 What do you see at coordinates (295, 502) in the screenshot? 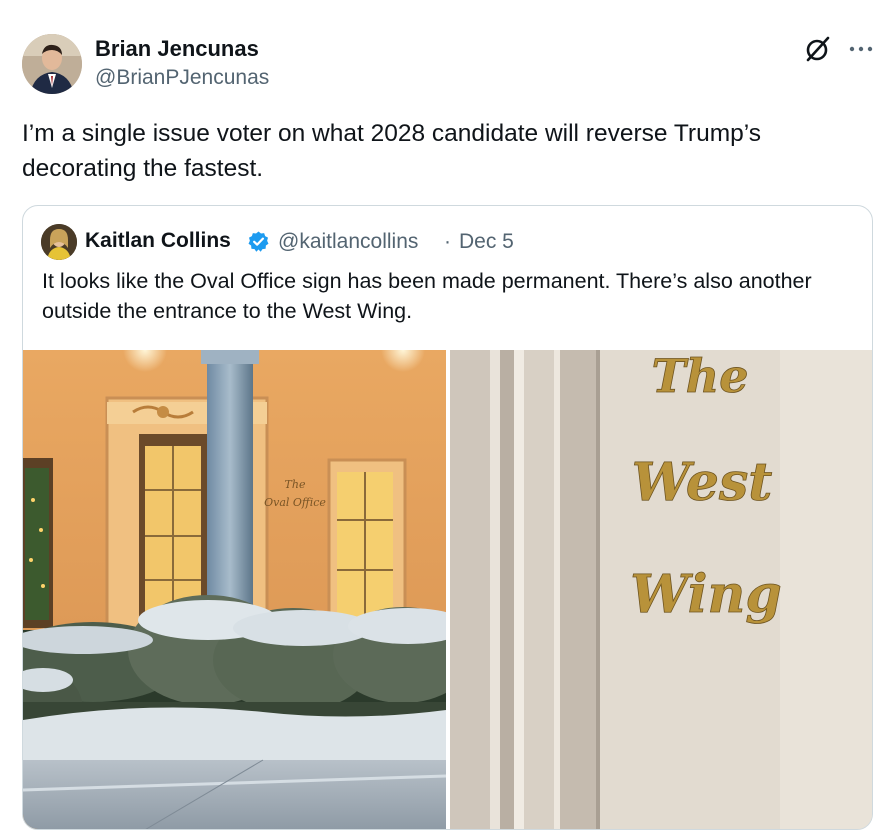
I see `oval-office-sign-line2: Oval Office` at bounding box center [295, 502].